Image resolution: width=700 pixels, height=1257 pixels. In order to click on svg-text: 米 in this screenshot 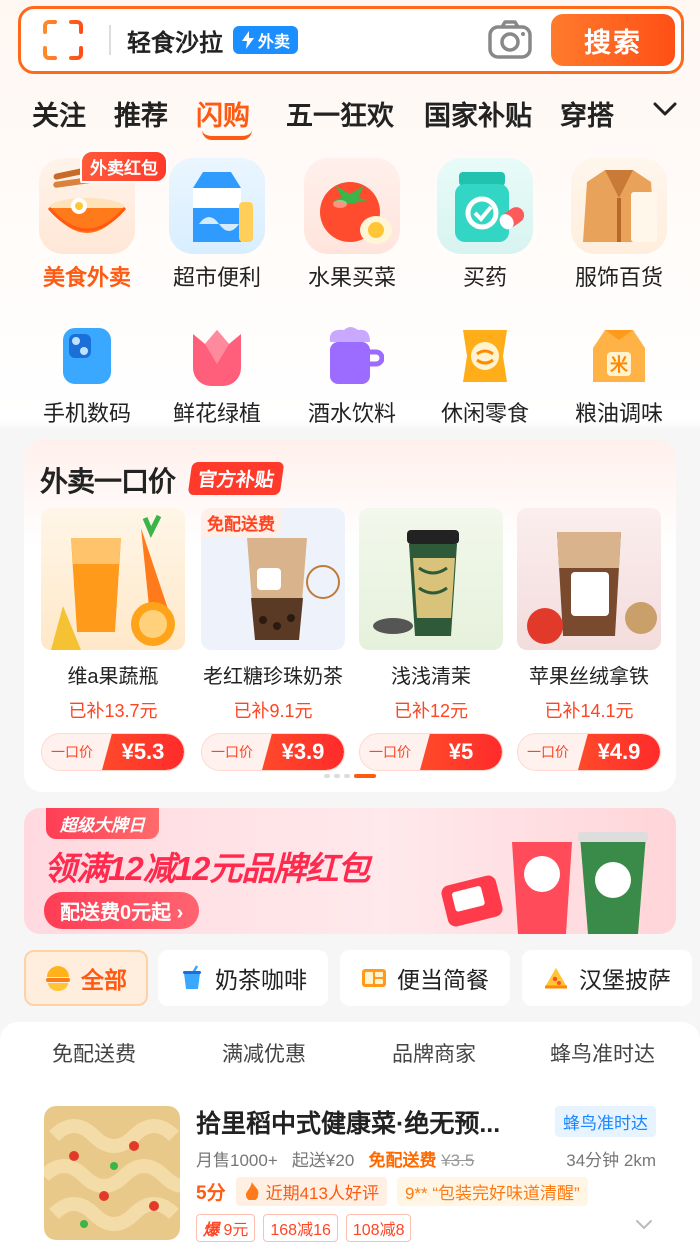, I will do `click(619, 365)`.